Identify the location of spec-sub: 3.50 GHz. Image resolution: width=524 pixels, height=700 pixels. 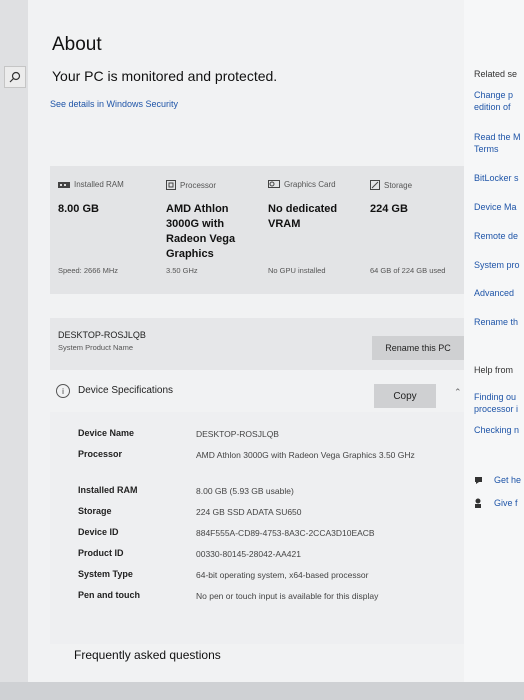
(182, 270).